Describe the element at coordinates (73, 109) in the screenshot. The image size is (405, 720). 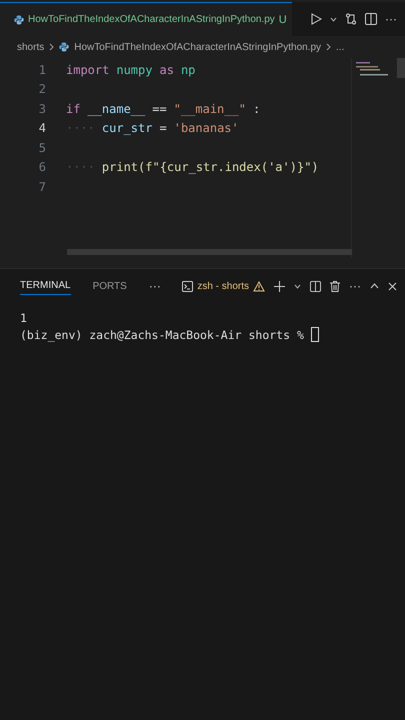
I see `code-token: if` at that location.